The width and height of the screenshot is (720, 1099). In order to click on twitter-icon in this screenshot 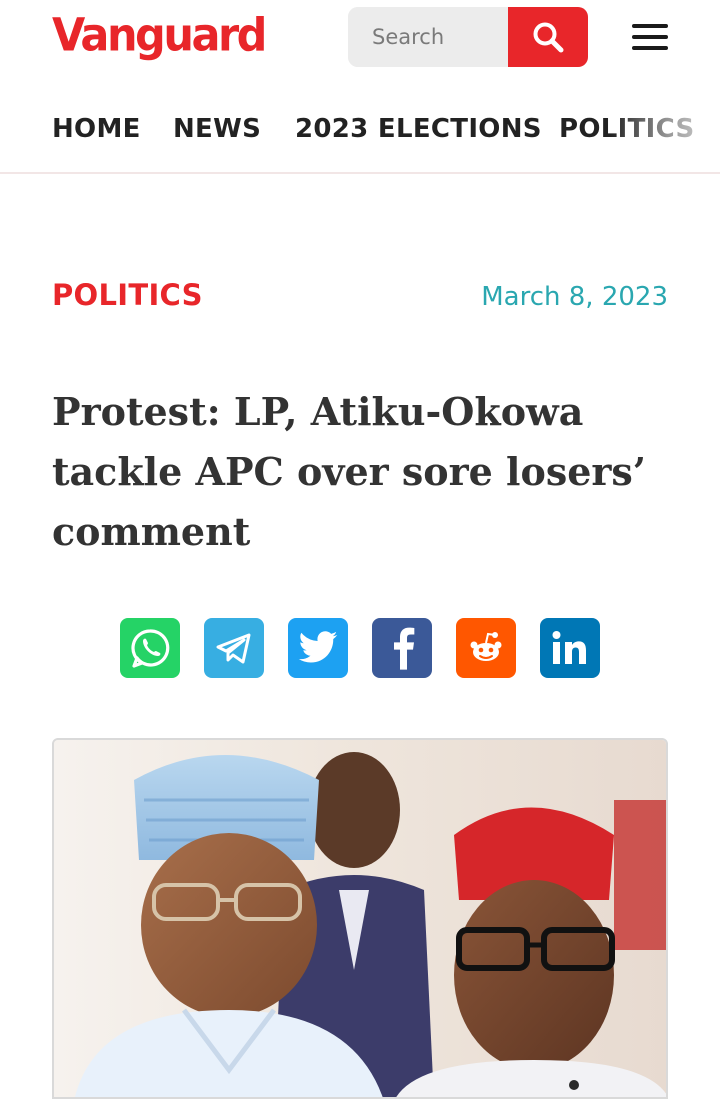, I will do `click(318, 647)`.